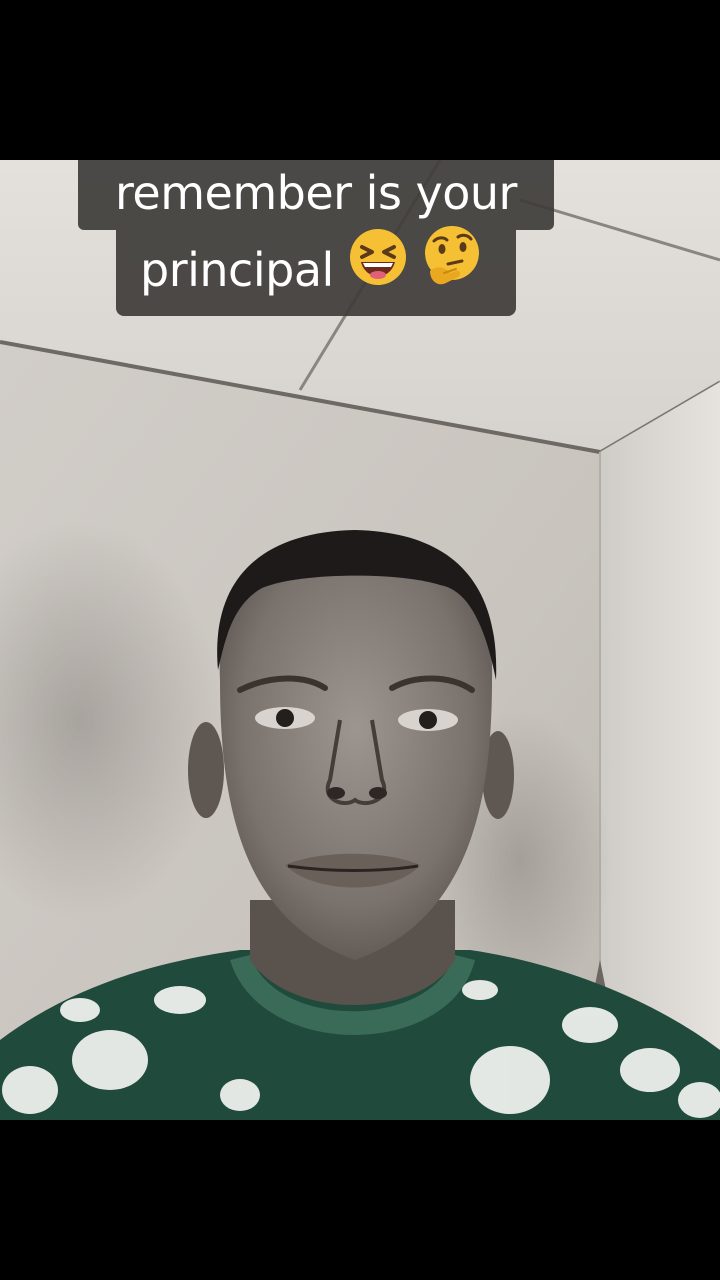  What do you see at coordinates (360, 80) in the screenshot?
I see `letterbox-top` at bounding box center [360, 80].